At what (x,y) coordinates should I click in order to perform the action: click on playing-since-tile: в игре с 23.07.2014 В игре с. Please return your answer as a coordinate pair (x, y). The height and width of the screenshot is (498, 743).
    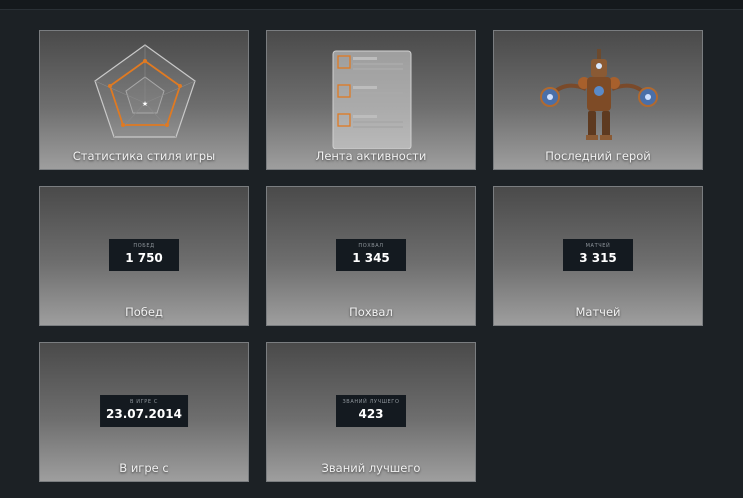
    Looking at the image, I should click on (144, 412).